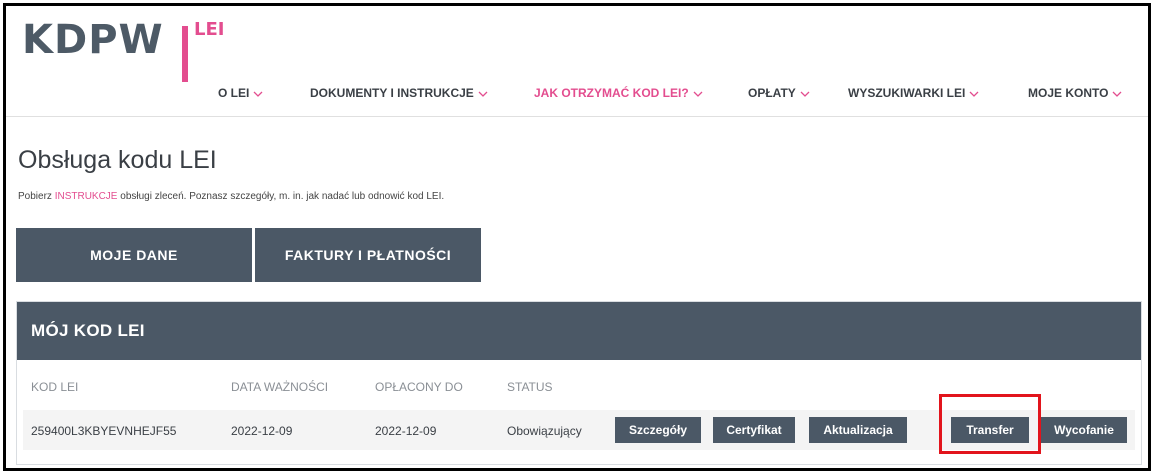 Image resolution: width=1154 pixels, height=474 pixels. Describe the element at coordinates (1068, 93) in the screenshot. I see `nav-item-label: MOJE KONTO` at that location.